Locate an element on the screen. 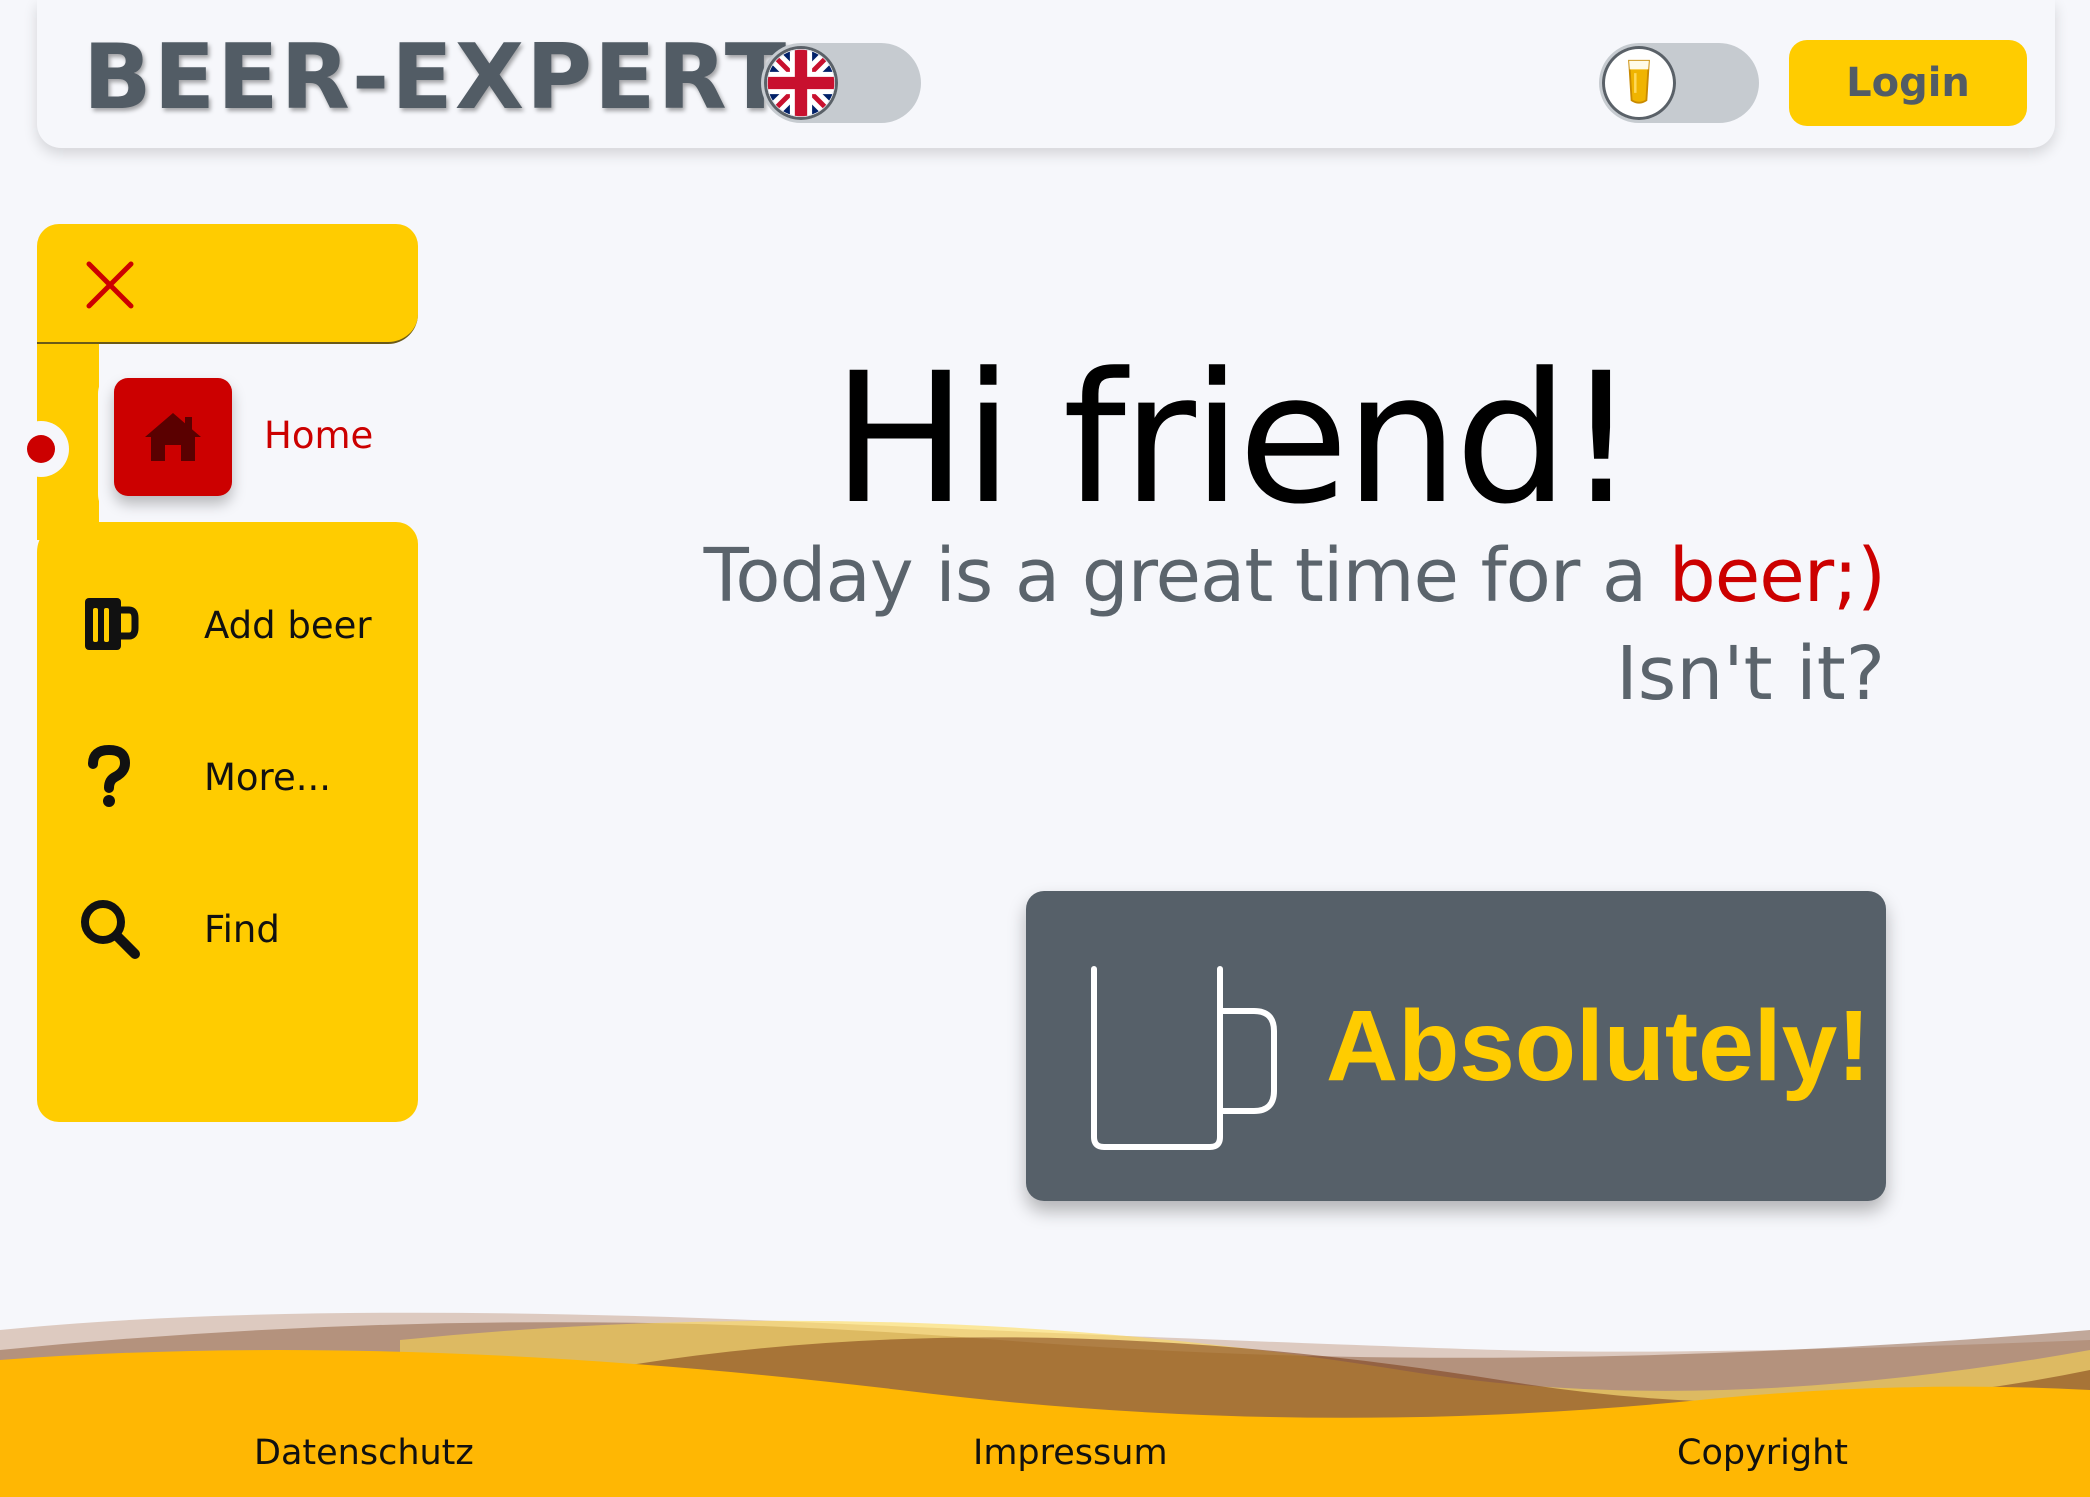  absolutely-button-label: Absolutely! is located at coordinates (1598, 1046).